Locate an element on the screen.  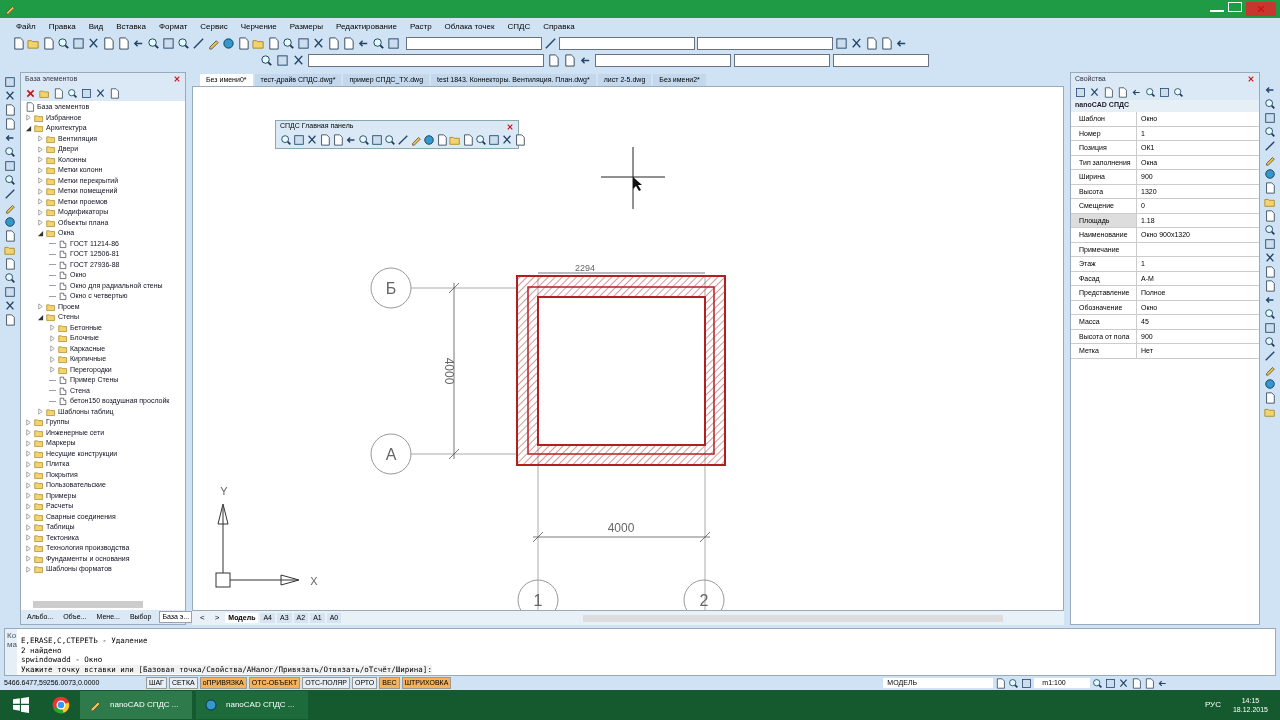
menu-item: Файл is located at coordinates (26, 26).